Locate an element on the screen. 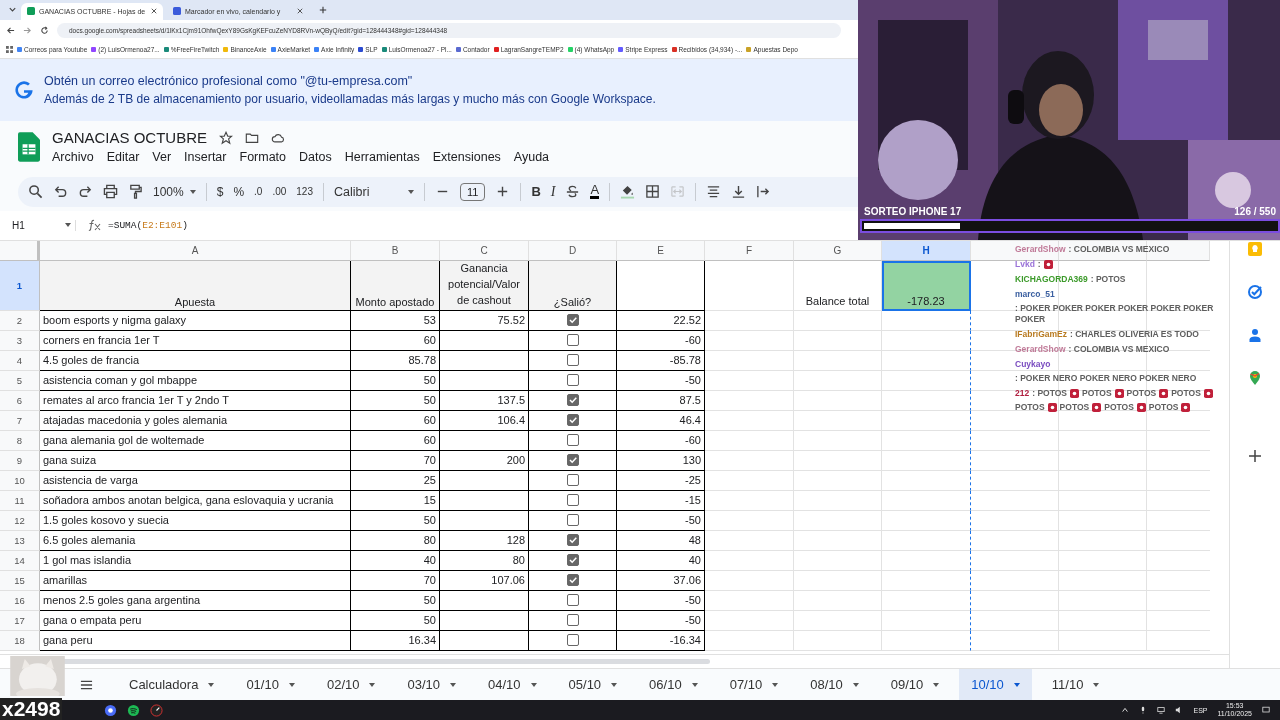  menu-item: Formato is located at coordinates (263, 157).